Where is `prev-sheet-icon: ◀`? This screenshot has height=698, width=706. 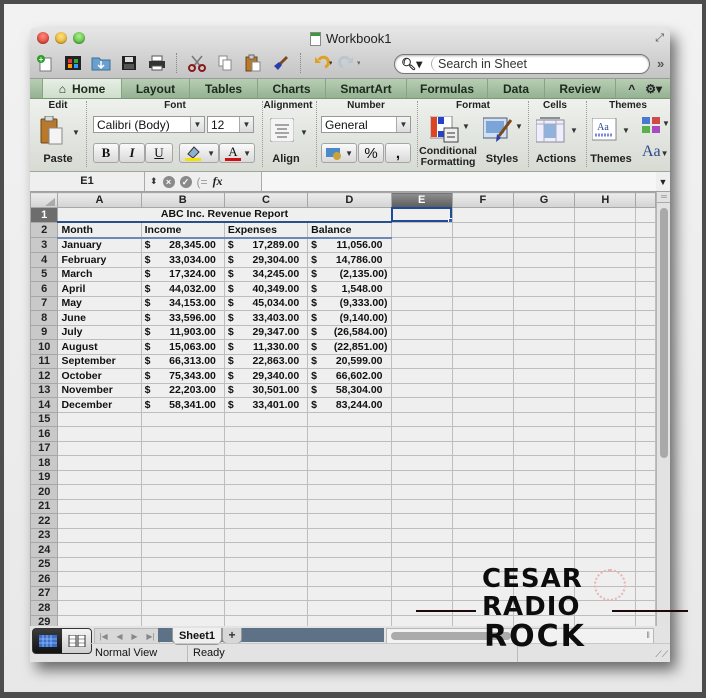
prev-sheet-icon: ◀ is located at coordinates (119, 636).